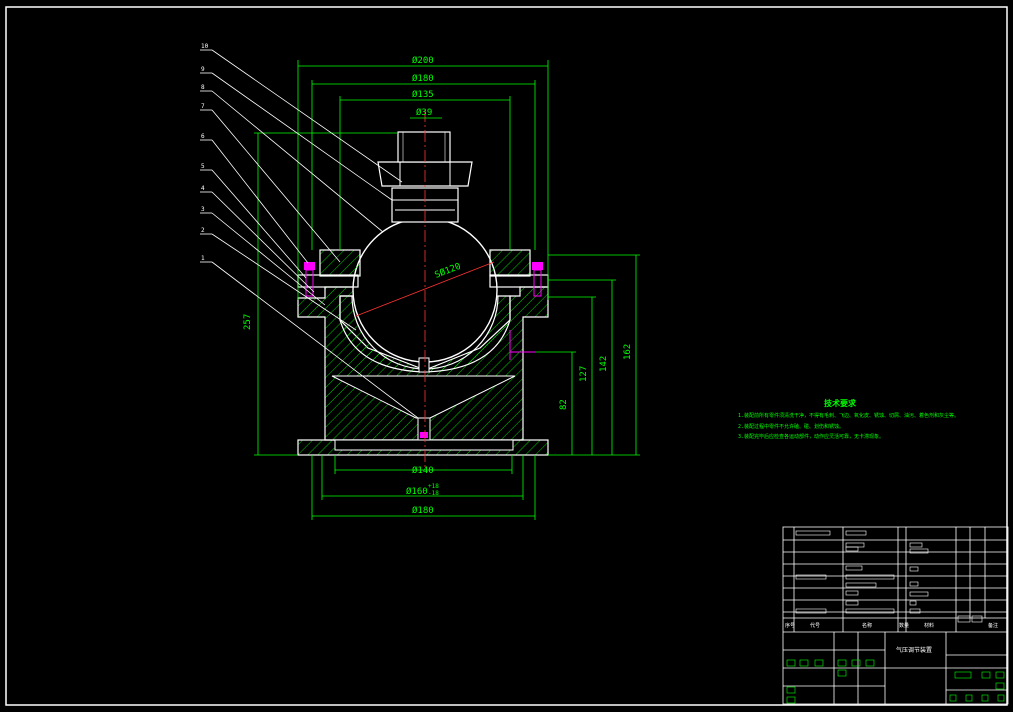 The width and height of the screenshot is (1013, 712). I want to click on note-line-2: 2.装配过程中零件不允许磕、碰、划伤和锈蚀。, so click(791, 426).